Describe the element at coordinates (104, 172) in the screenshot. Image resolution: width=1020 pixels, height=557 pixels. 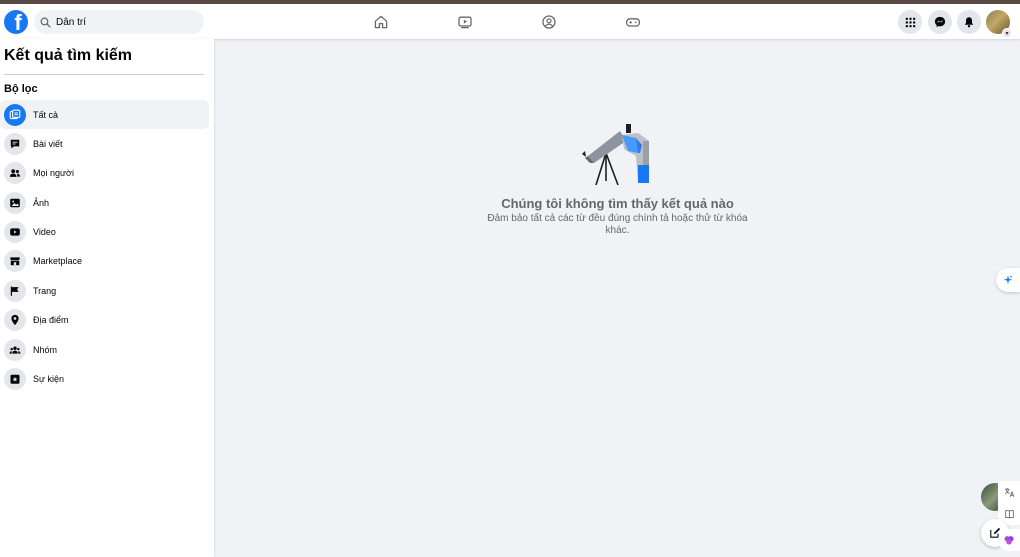
I see `filter-item-people: Mọi người` at that location.